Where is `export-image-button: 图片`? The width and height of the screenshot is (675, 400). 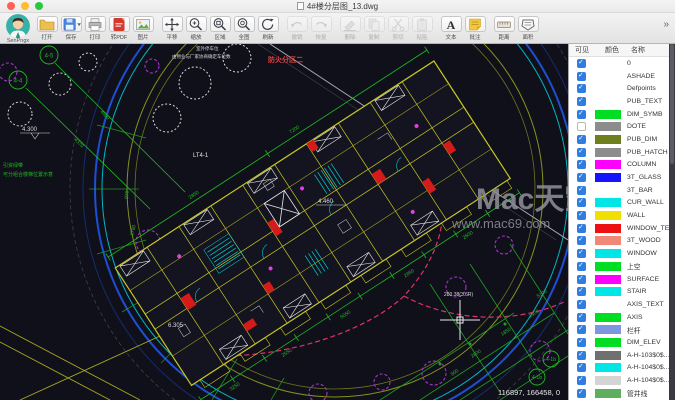
export-image-button: 图片 is located at coordinates (143, 27).